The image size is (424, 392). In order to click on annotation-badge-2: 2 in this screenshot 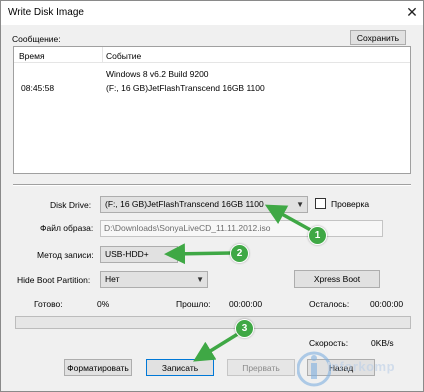, I will do `click(239, 253)`.